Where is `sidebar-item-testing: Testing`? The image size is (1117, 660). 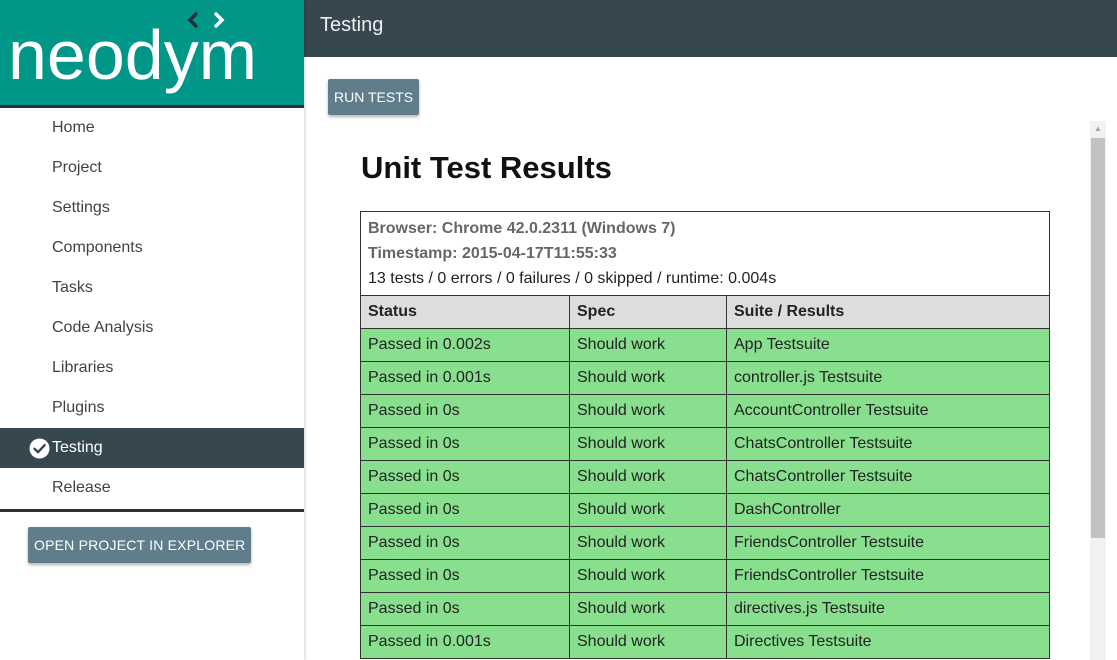 sidebar-item-testing: Testing is located at coordinates (152, 448).